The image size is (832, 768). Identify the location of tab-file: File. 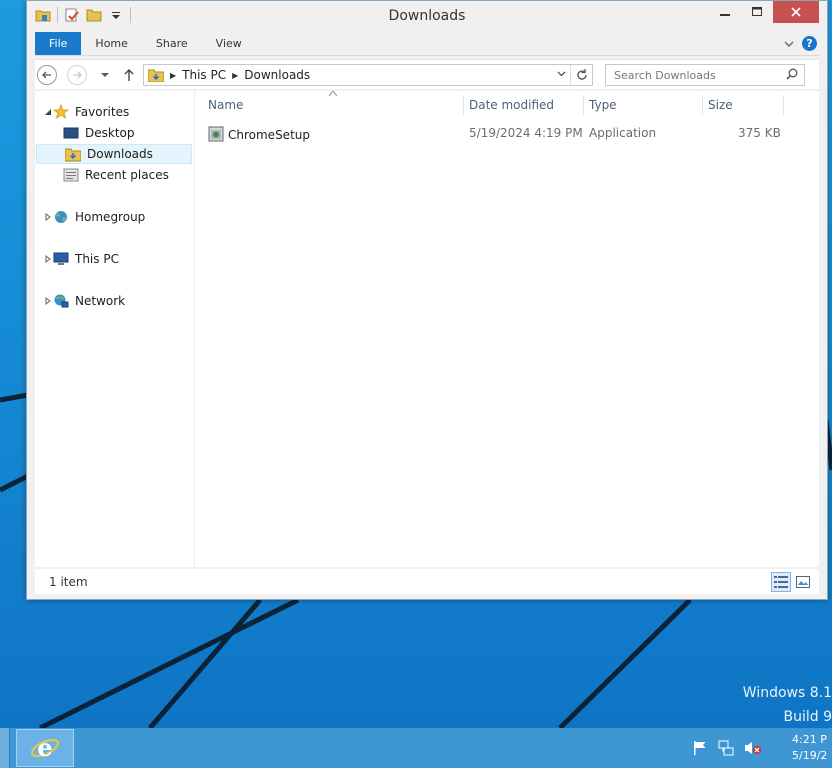
(58, 43).